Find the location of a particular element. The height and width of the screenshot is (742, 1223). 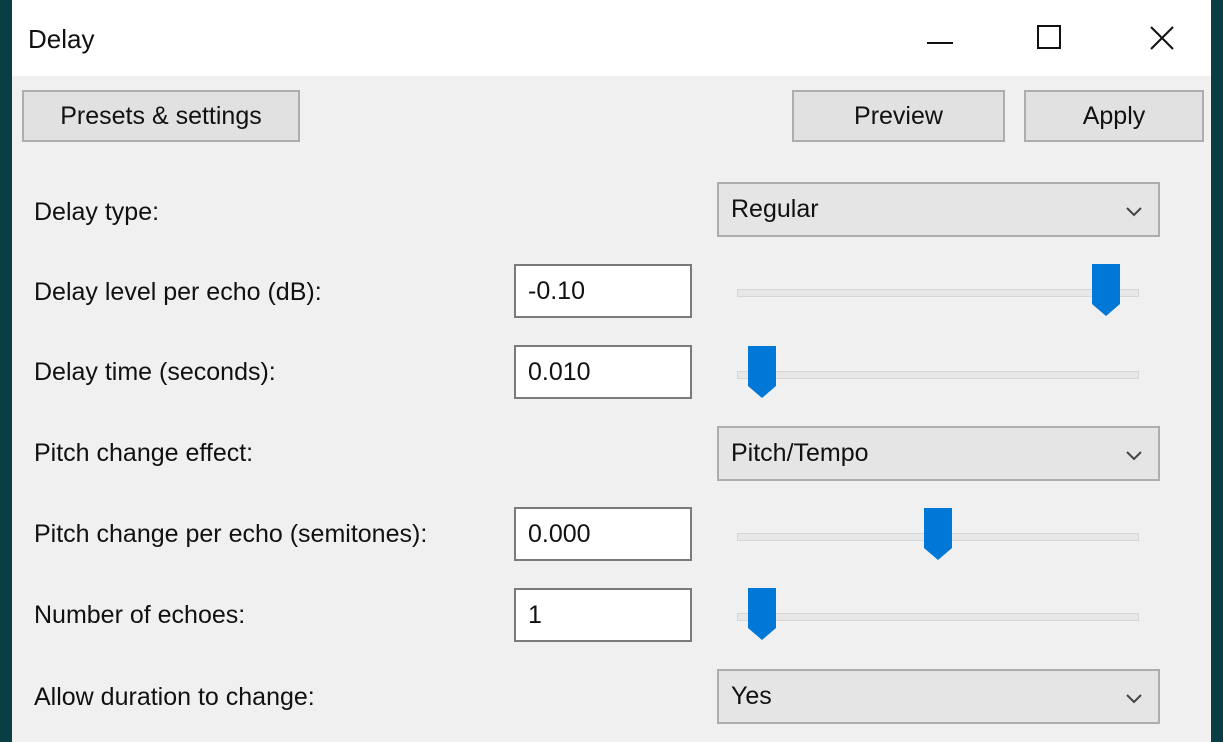

allow-duration-dropdown: Yes is located at coordinates (938, 696).